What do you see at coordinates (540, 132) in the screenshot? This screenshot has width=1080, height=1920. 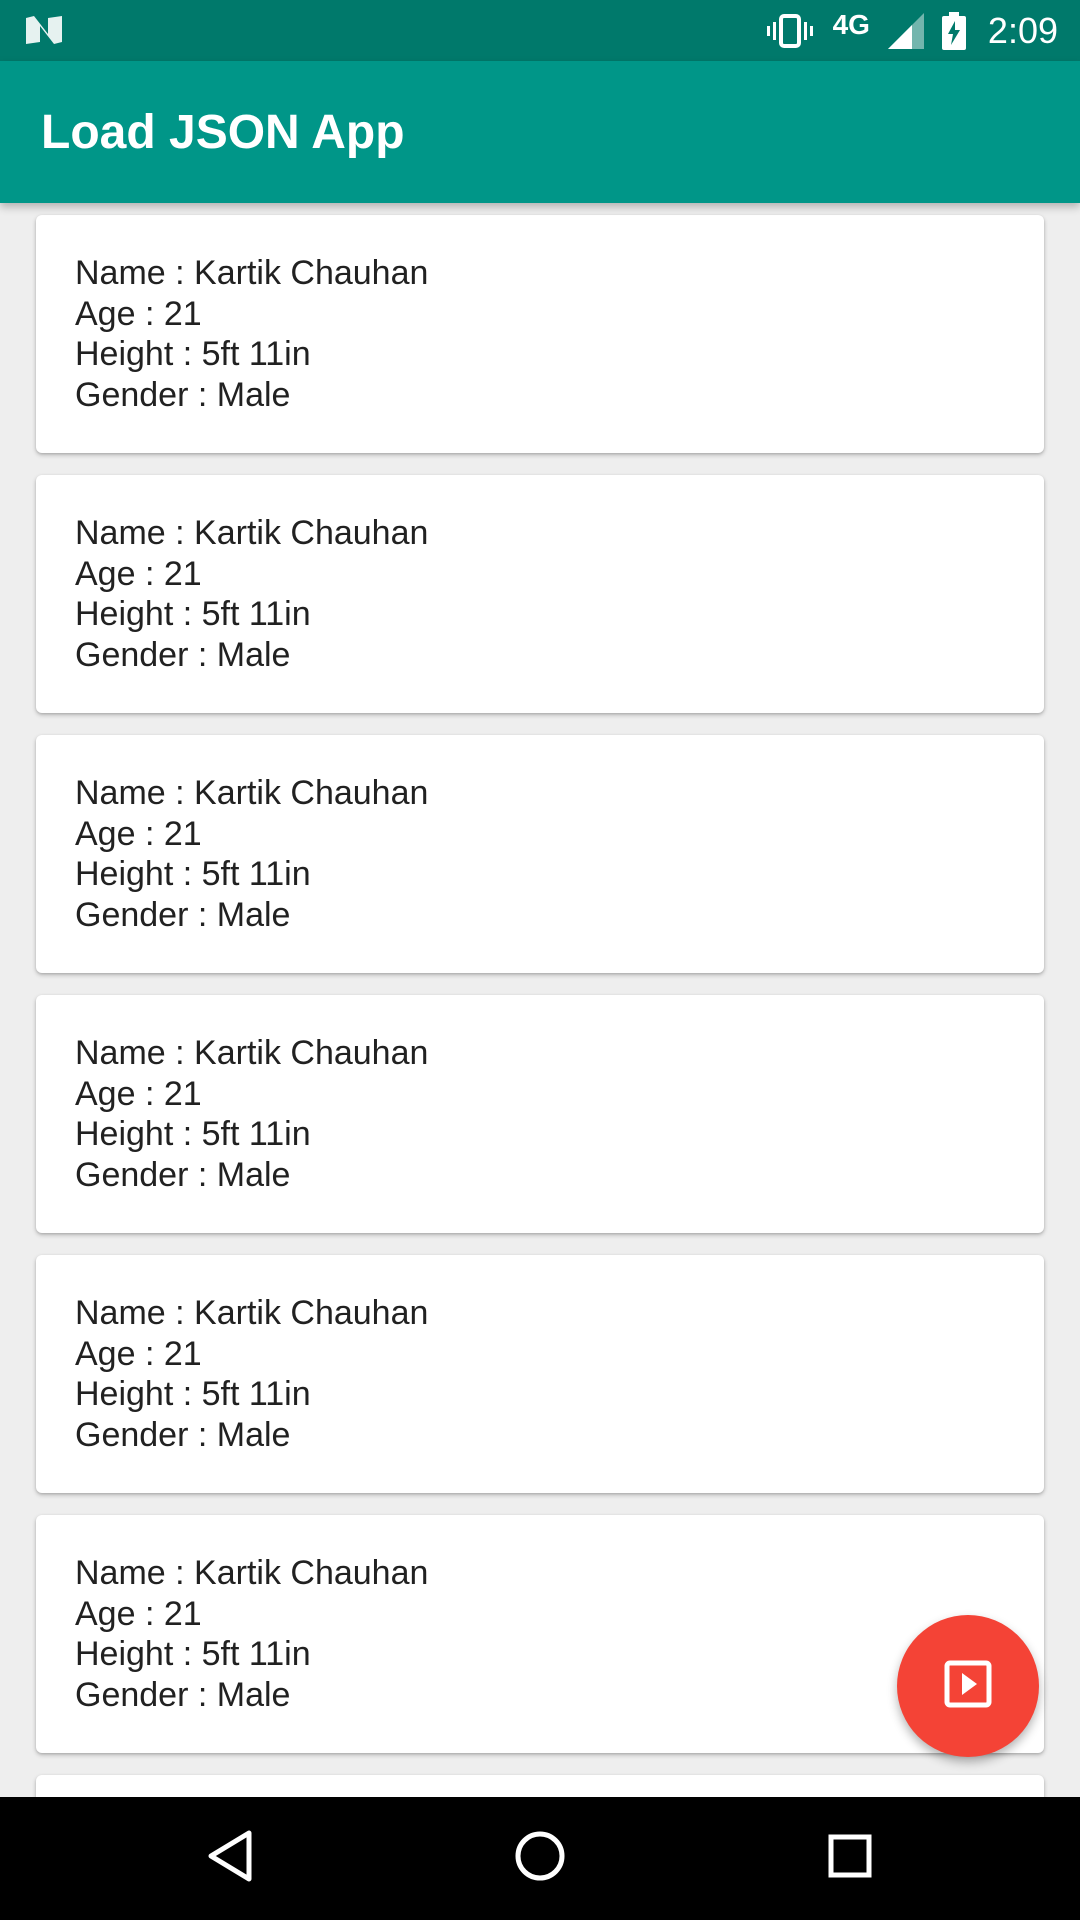 I see `app-bar: Load JSON App` at bounding box center [540, 132].